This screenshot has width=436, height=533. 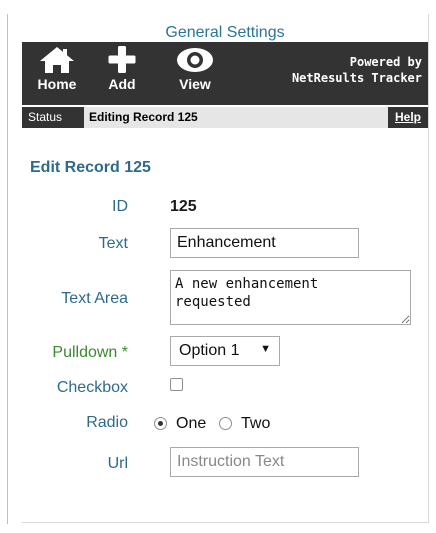 I want to click on chevron-down-icon: ▼, so click(x=265, y=349).